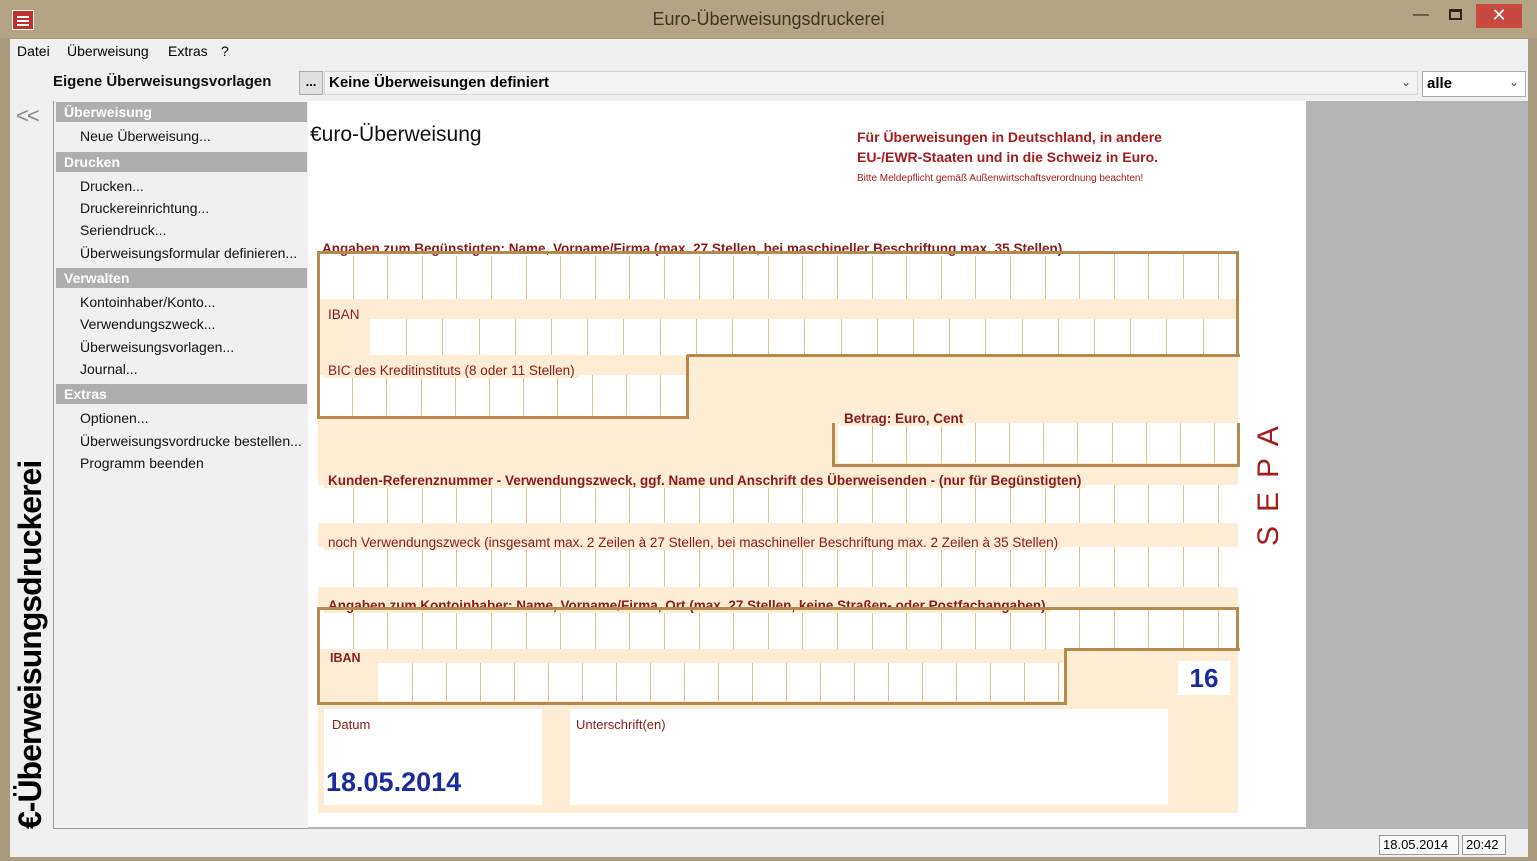 The width and height of the screenshot is (1537, 861). What do you see at coordinates (188, 51) in the screenshot?
I see `menu-extras: Extras` at bounding box center [188, 51].